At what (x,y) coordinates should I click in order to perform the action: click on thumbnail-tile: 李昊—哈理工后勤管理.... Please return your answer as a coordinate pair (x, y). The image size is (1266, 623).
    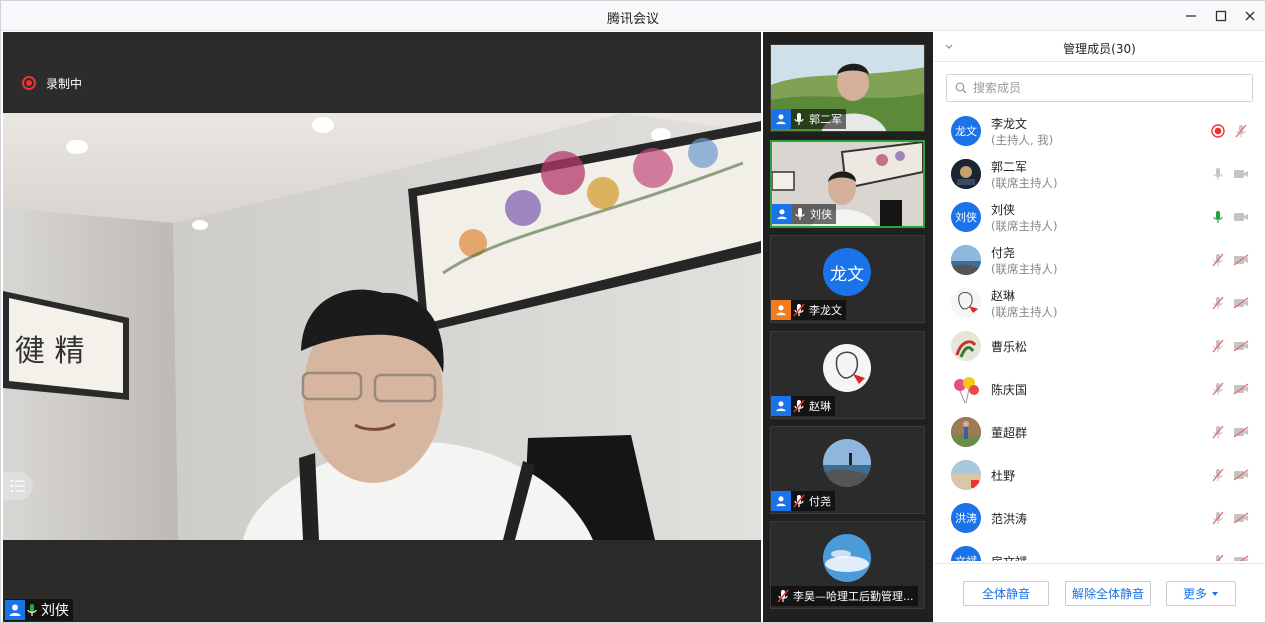
    Looking at the image, I should click on (847, 565).